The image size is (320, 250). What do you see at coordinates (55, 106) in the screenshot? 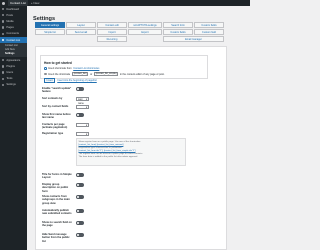
I see `setting-label: Sort by contact fields` at bounding box center [55, 106].